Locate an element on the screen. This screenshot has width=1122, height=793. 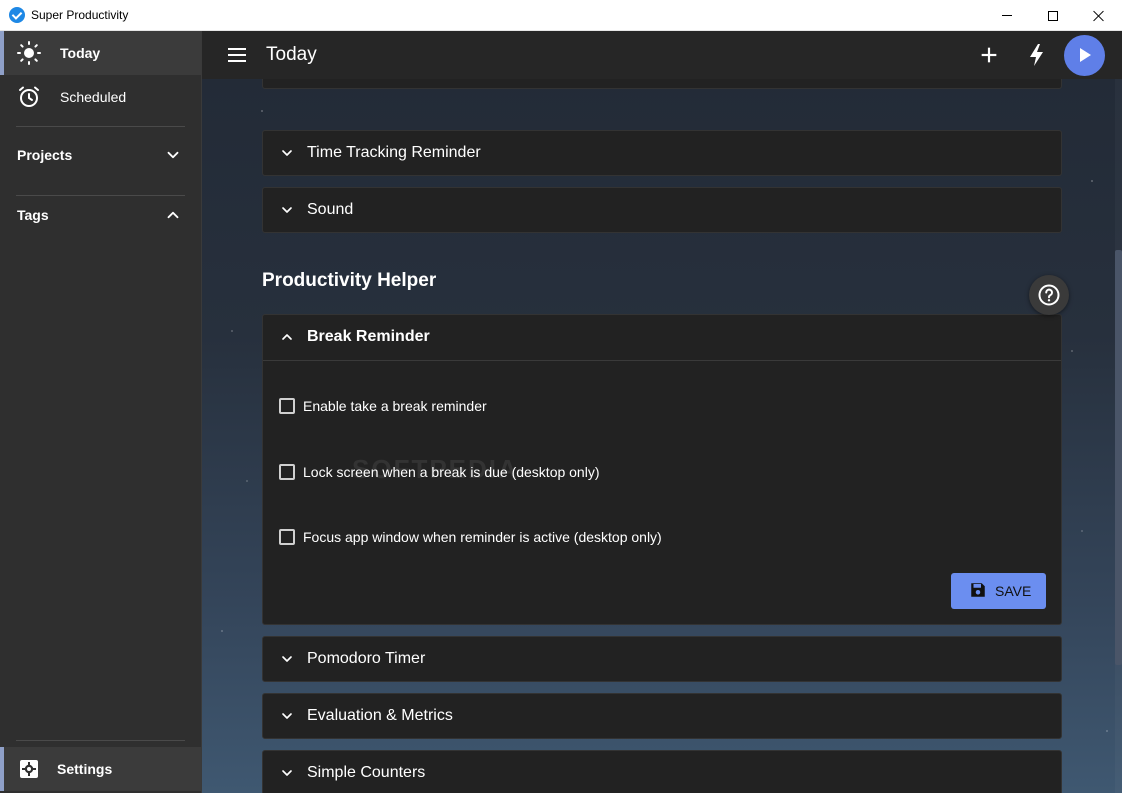
panel-title: Pomodoro Timer is located at coordinates (366, 658).